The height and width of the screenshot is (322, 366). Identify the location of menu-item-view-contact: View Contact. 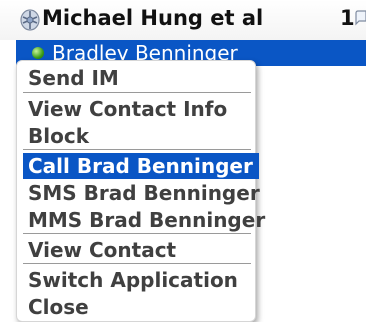
(141, 250).